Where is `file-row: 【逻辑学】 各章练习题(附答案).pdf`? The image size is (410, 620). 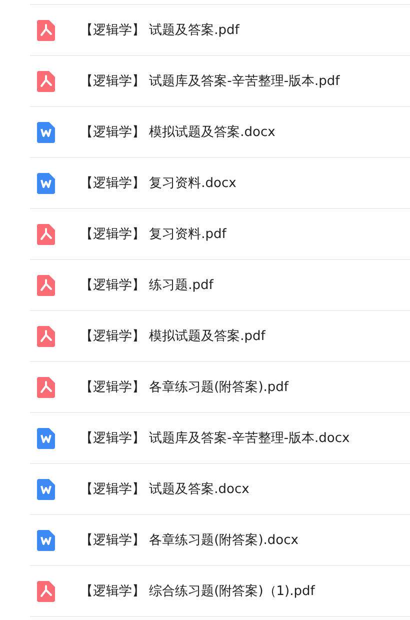 file-row: 【逻辑学】 各章练习题(附答案).pdf is located at coordinates (220, 387).